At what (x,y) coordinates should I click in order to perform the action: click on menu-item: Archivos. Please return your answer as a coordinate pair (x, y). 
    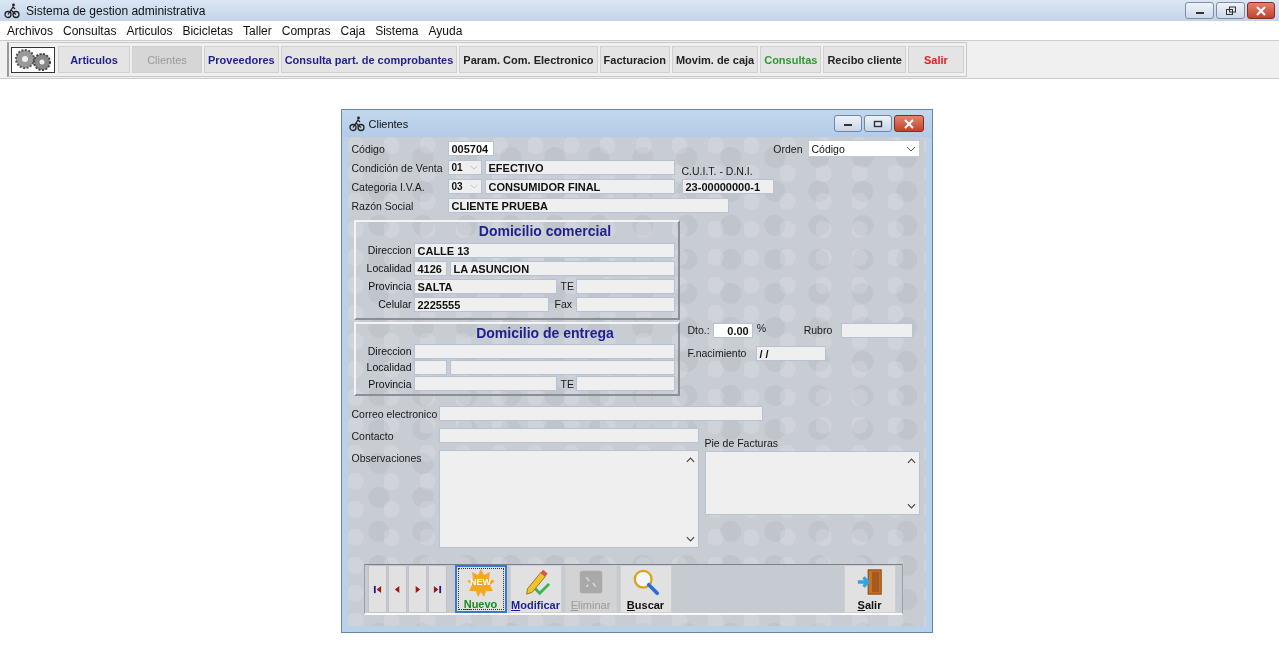
    Looking at the image, I should click on (30, 30).